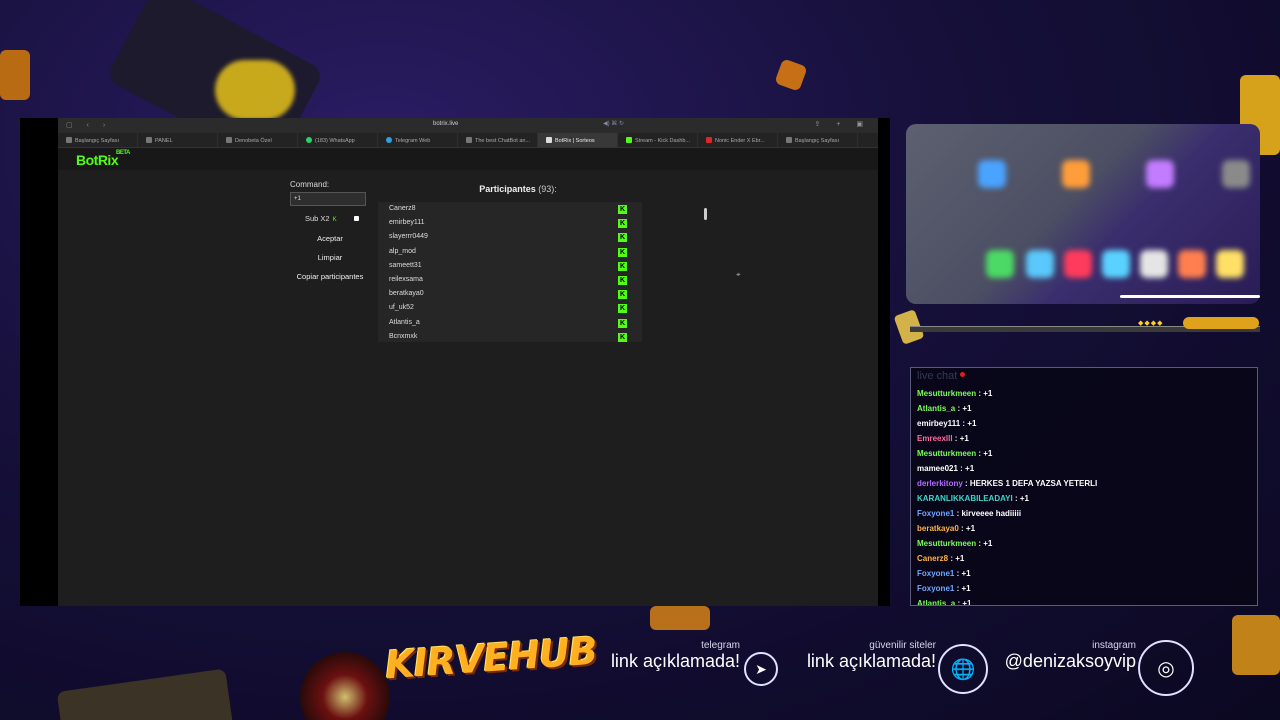 The image size is (1280, 720). I want to click on youtube-icon, so click(709, 140).